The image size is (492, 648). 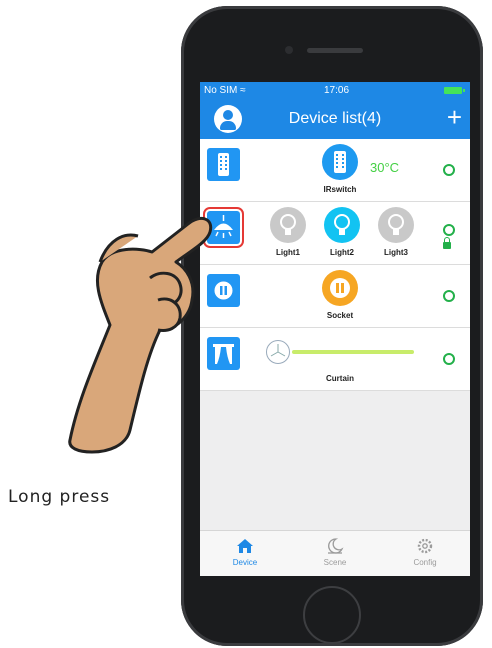 What do you see at coordinates (454, 117) in the screenshot?
I see `add-device-button: +` at bounding box center [454, 117].